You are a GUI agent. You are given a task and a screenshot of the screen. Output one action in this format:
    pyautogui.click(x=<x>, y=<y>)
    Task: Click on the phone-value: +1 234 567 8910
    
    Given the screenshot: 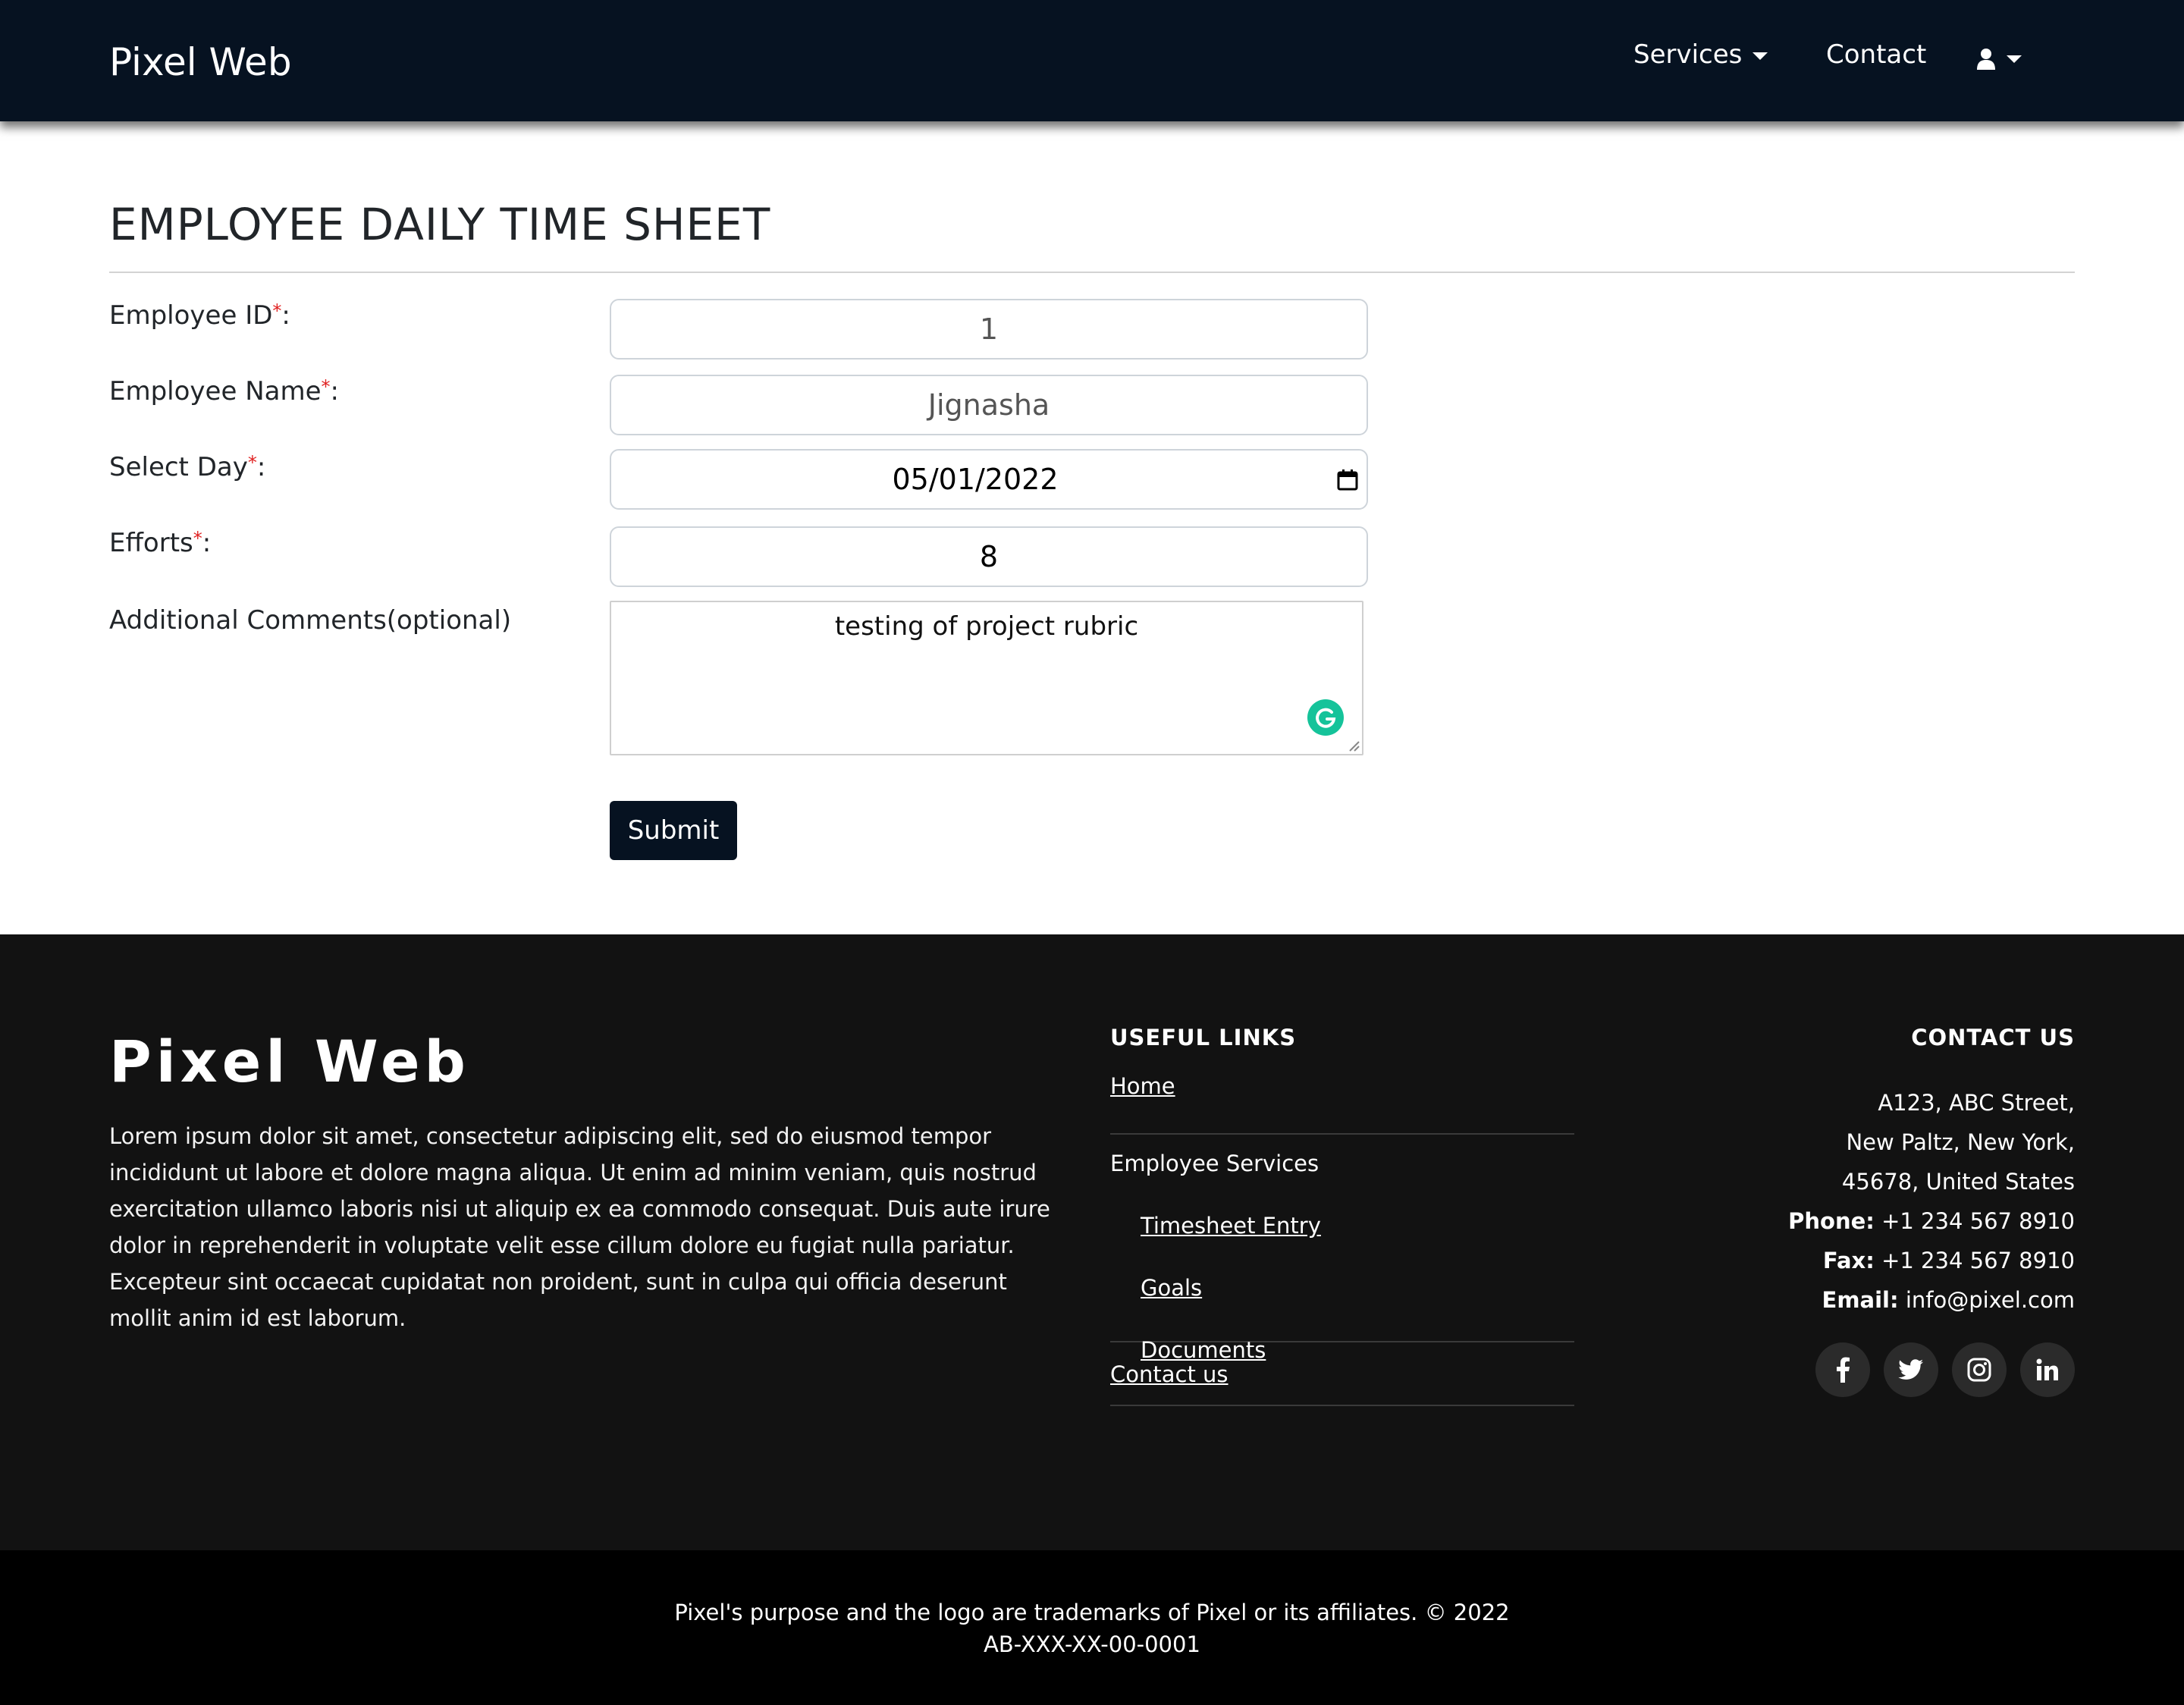 What is the action you would take?
    pyautogui.click(x=1978, y=1221)
    